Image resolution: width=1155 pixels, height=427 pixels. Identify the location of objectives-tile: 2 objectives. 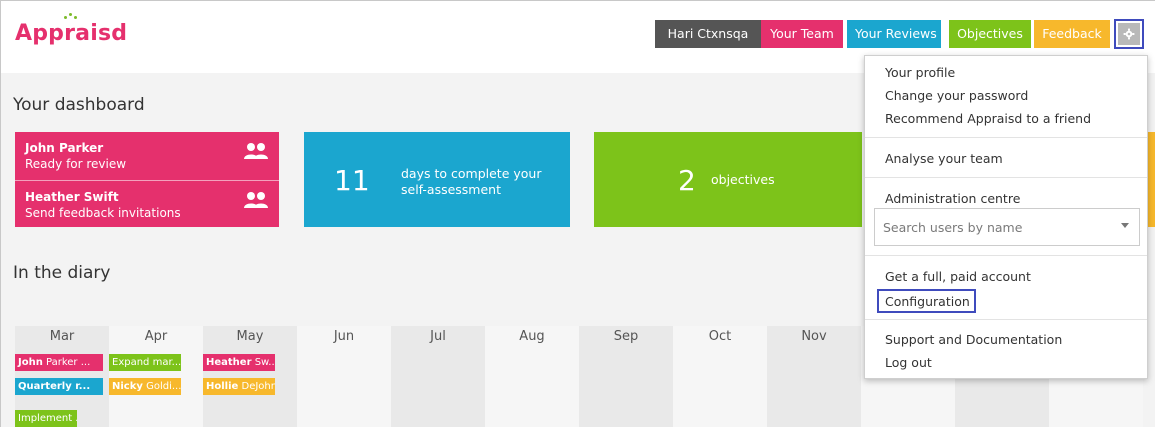
(728, 179).